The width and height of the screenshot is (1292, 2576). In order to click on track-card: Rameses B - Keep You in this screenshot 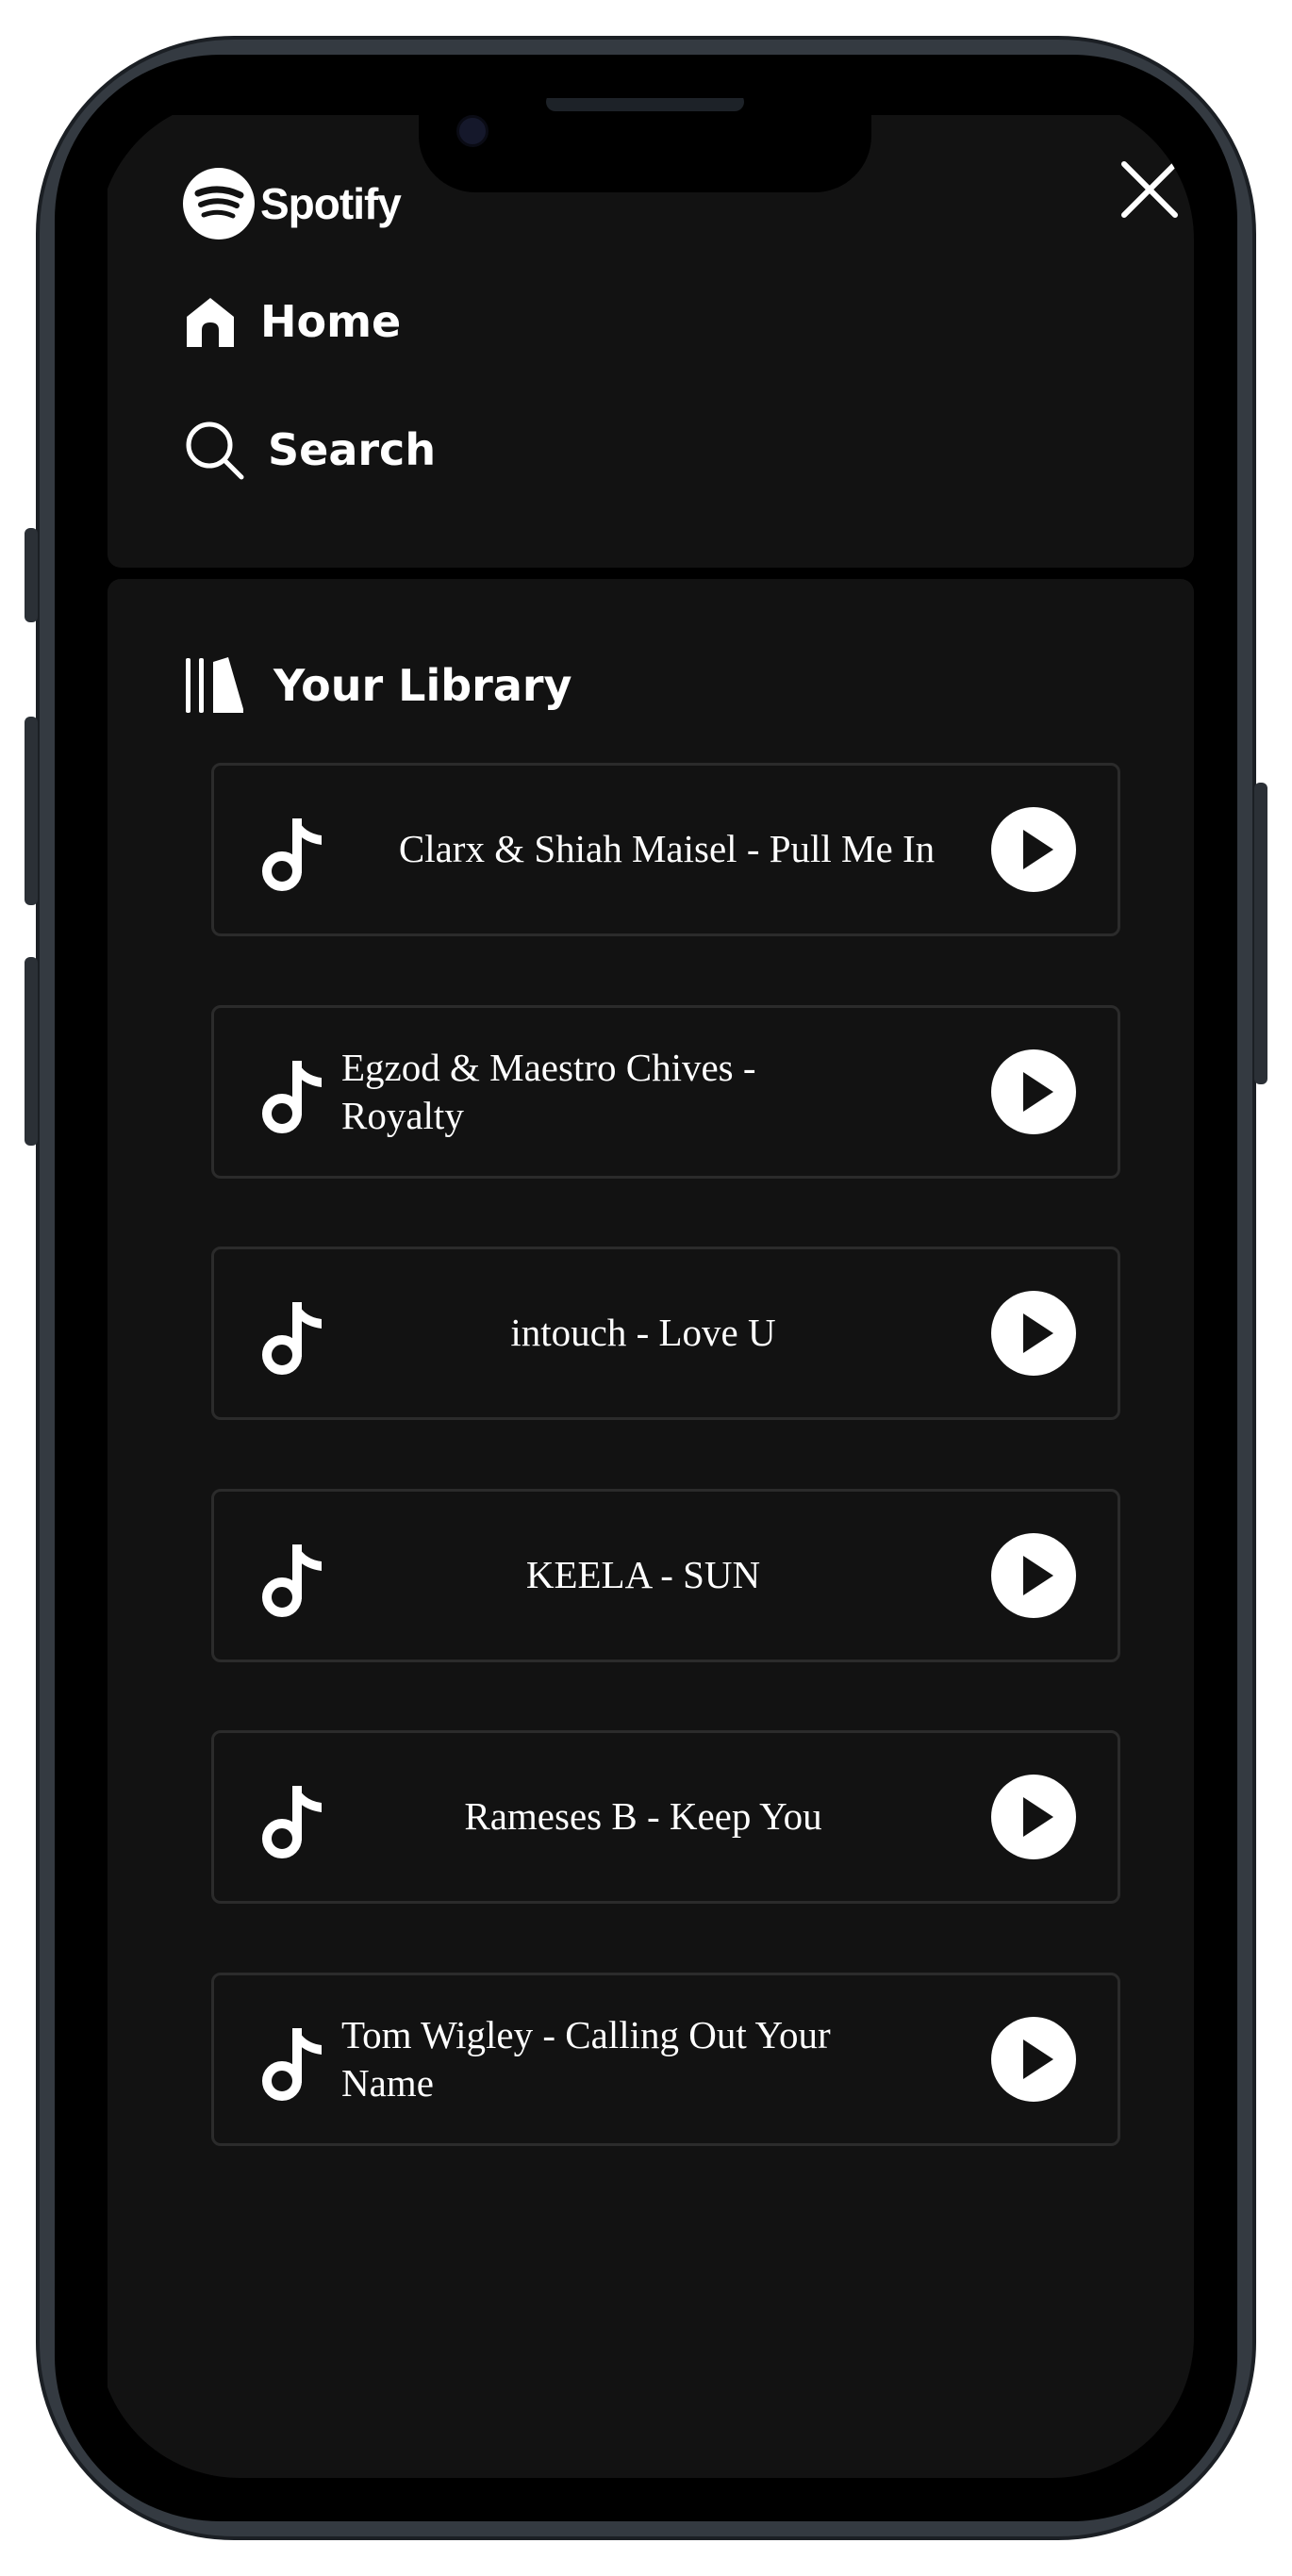, I will do `click(665, 1817)`.